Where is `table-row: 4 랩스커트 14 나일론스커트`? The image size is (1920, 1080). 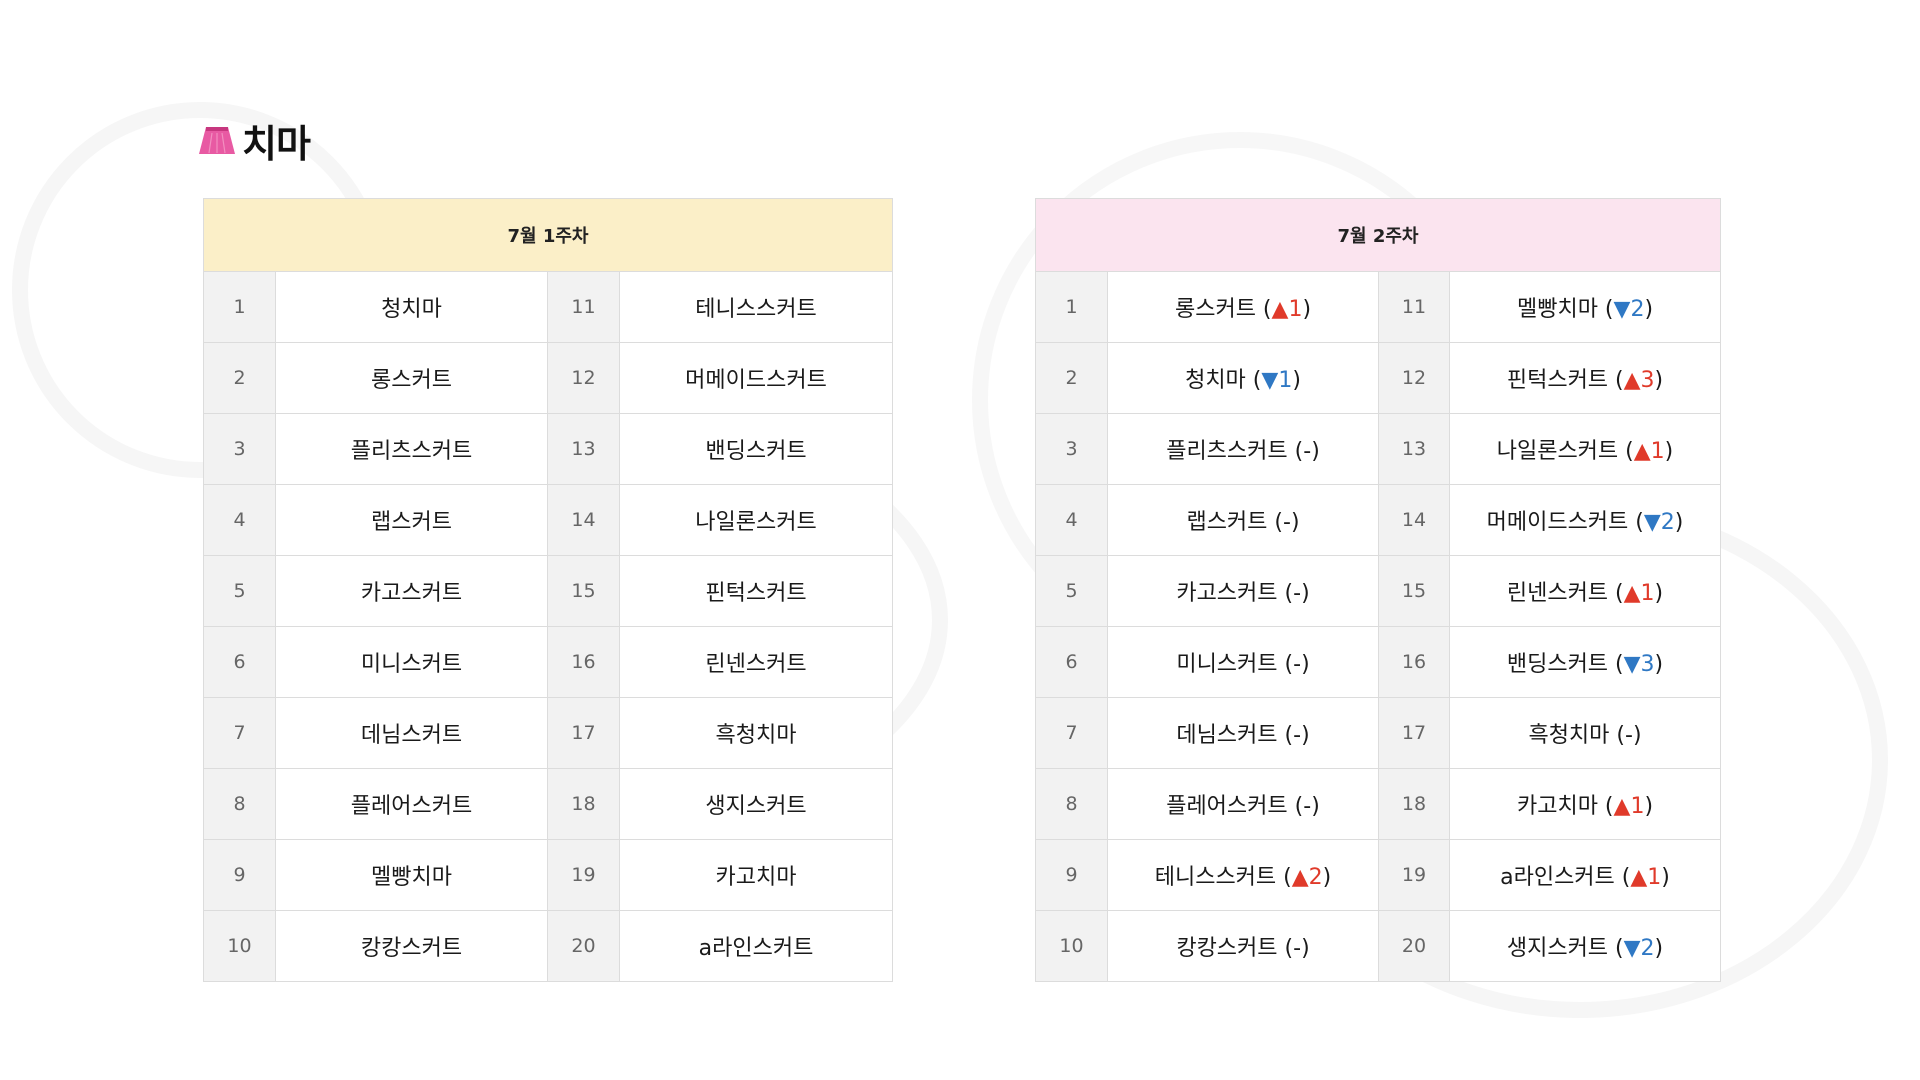 table-row: 4 랩스커트 14 나일론스커트 is located at coordinates (548, 520).